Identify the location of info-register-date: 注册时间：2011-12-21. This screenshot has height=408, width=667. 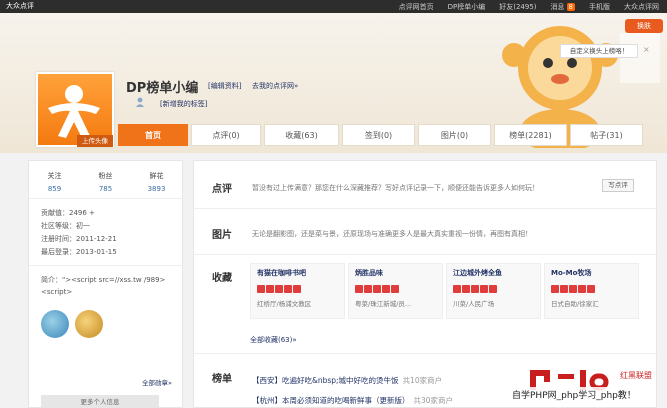
(79, 239).